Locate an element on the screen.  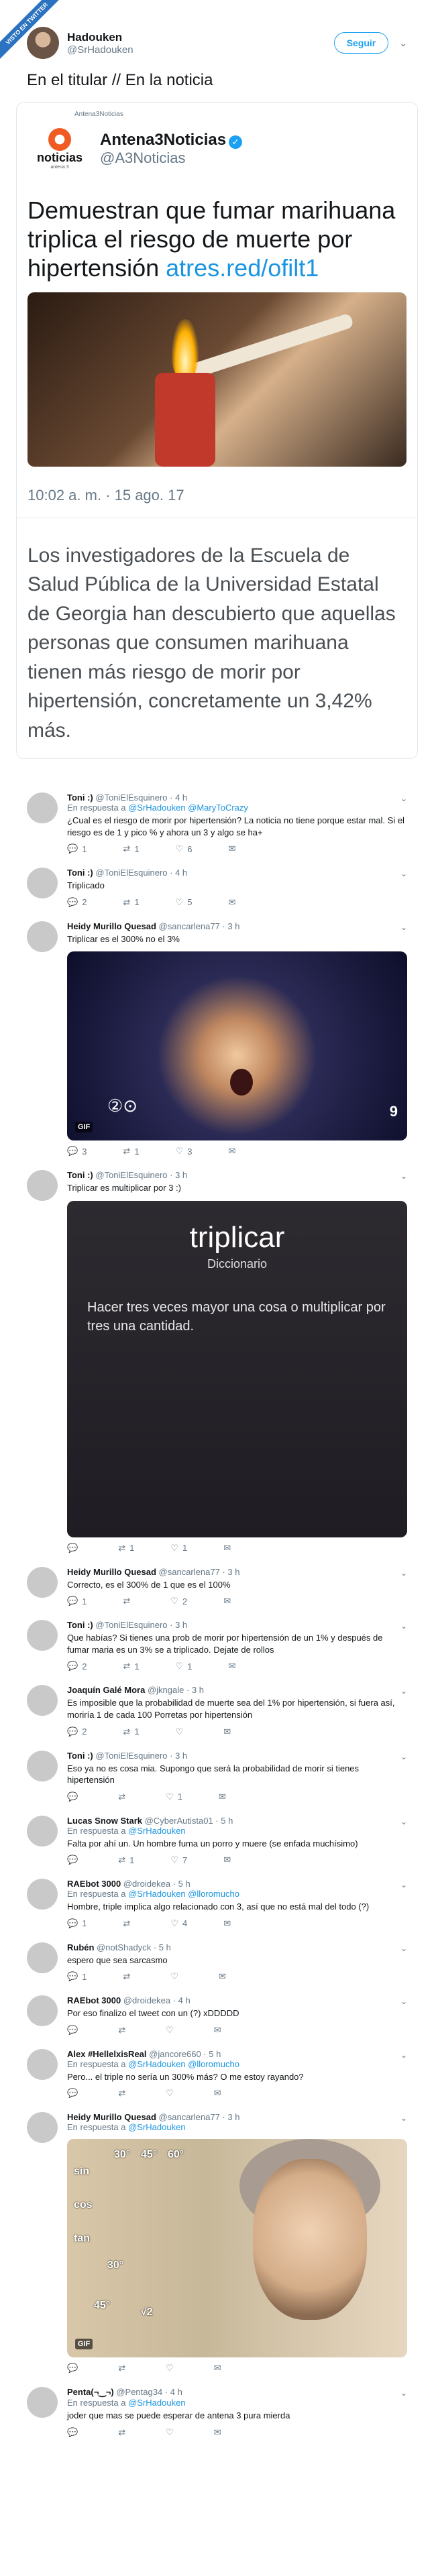
reply-handle: @droidekea · 4 h is located at coordinates (157, 2000).